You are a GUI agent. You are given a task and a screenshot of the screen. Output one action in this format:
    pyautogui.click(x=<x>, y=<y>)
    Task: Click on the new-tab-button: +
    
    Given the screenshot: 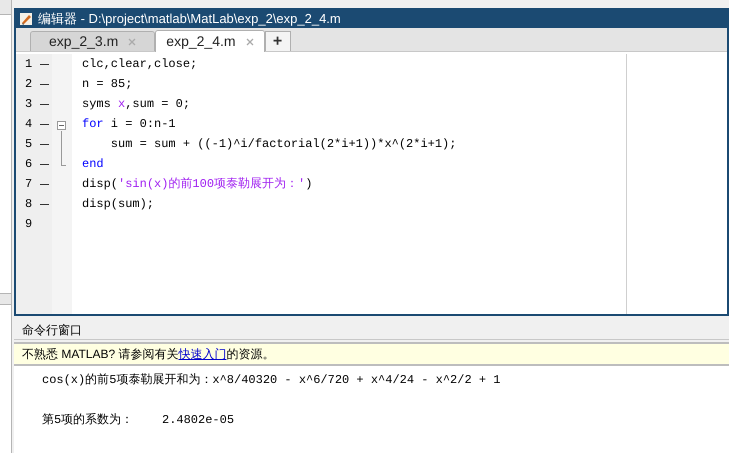 What is the action you would take?
    pyautogui.click(x=277, y=41)
    